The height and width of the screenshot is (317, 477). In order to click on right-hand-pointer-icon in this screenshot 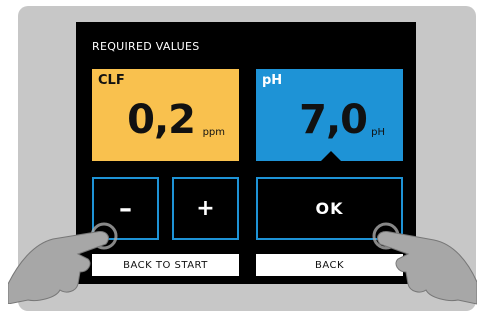, I will do `click(424, 263)`.